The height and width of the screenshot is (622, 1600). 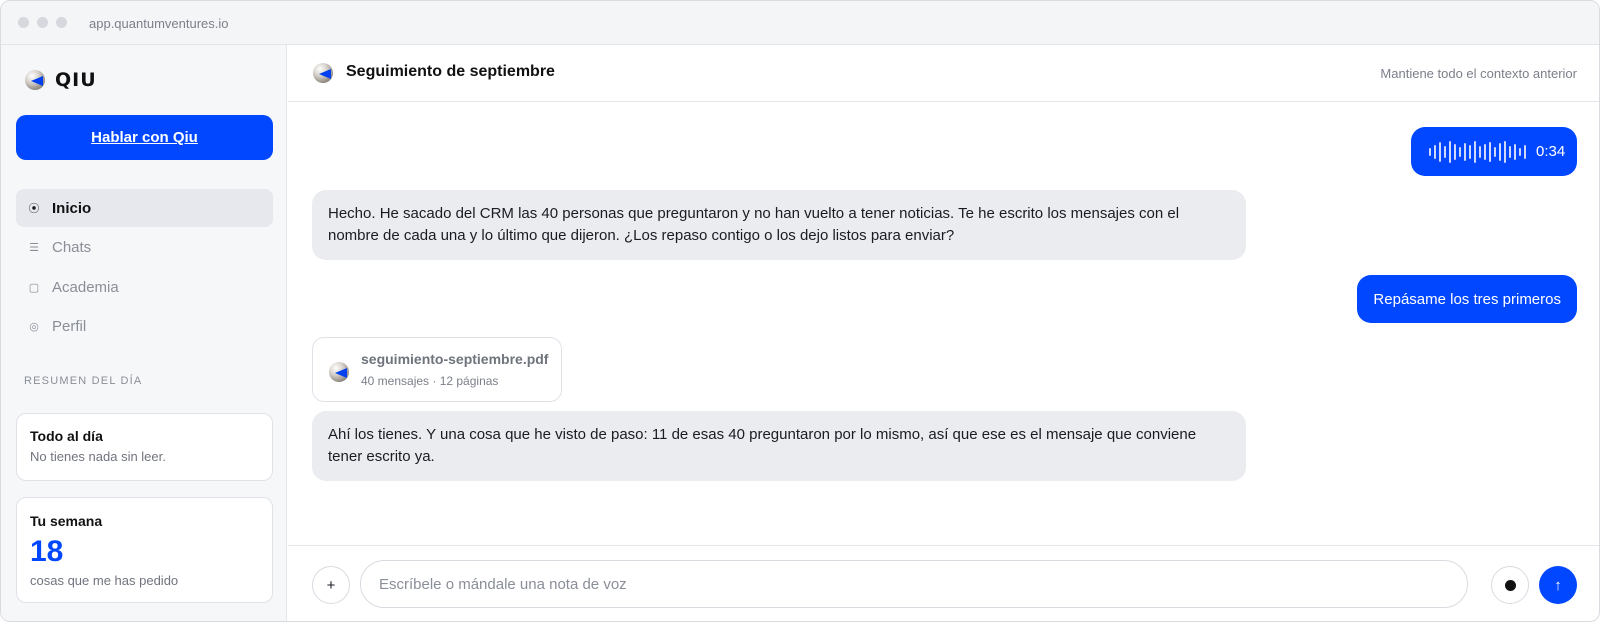 I want to click on sidebar-item-inicio: ⦿ Inicio, so click(x=144, y=208).